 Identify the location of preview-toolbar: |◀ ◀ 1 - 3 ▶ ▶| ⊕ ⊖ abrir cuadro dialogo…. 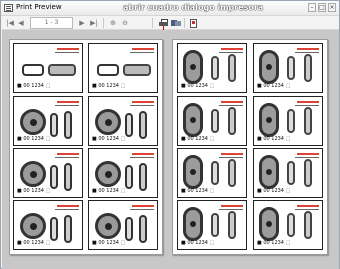
(170, 20).